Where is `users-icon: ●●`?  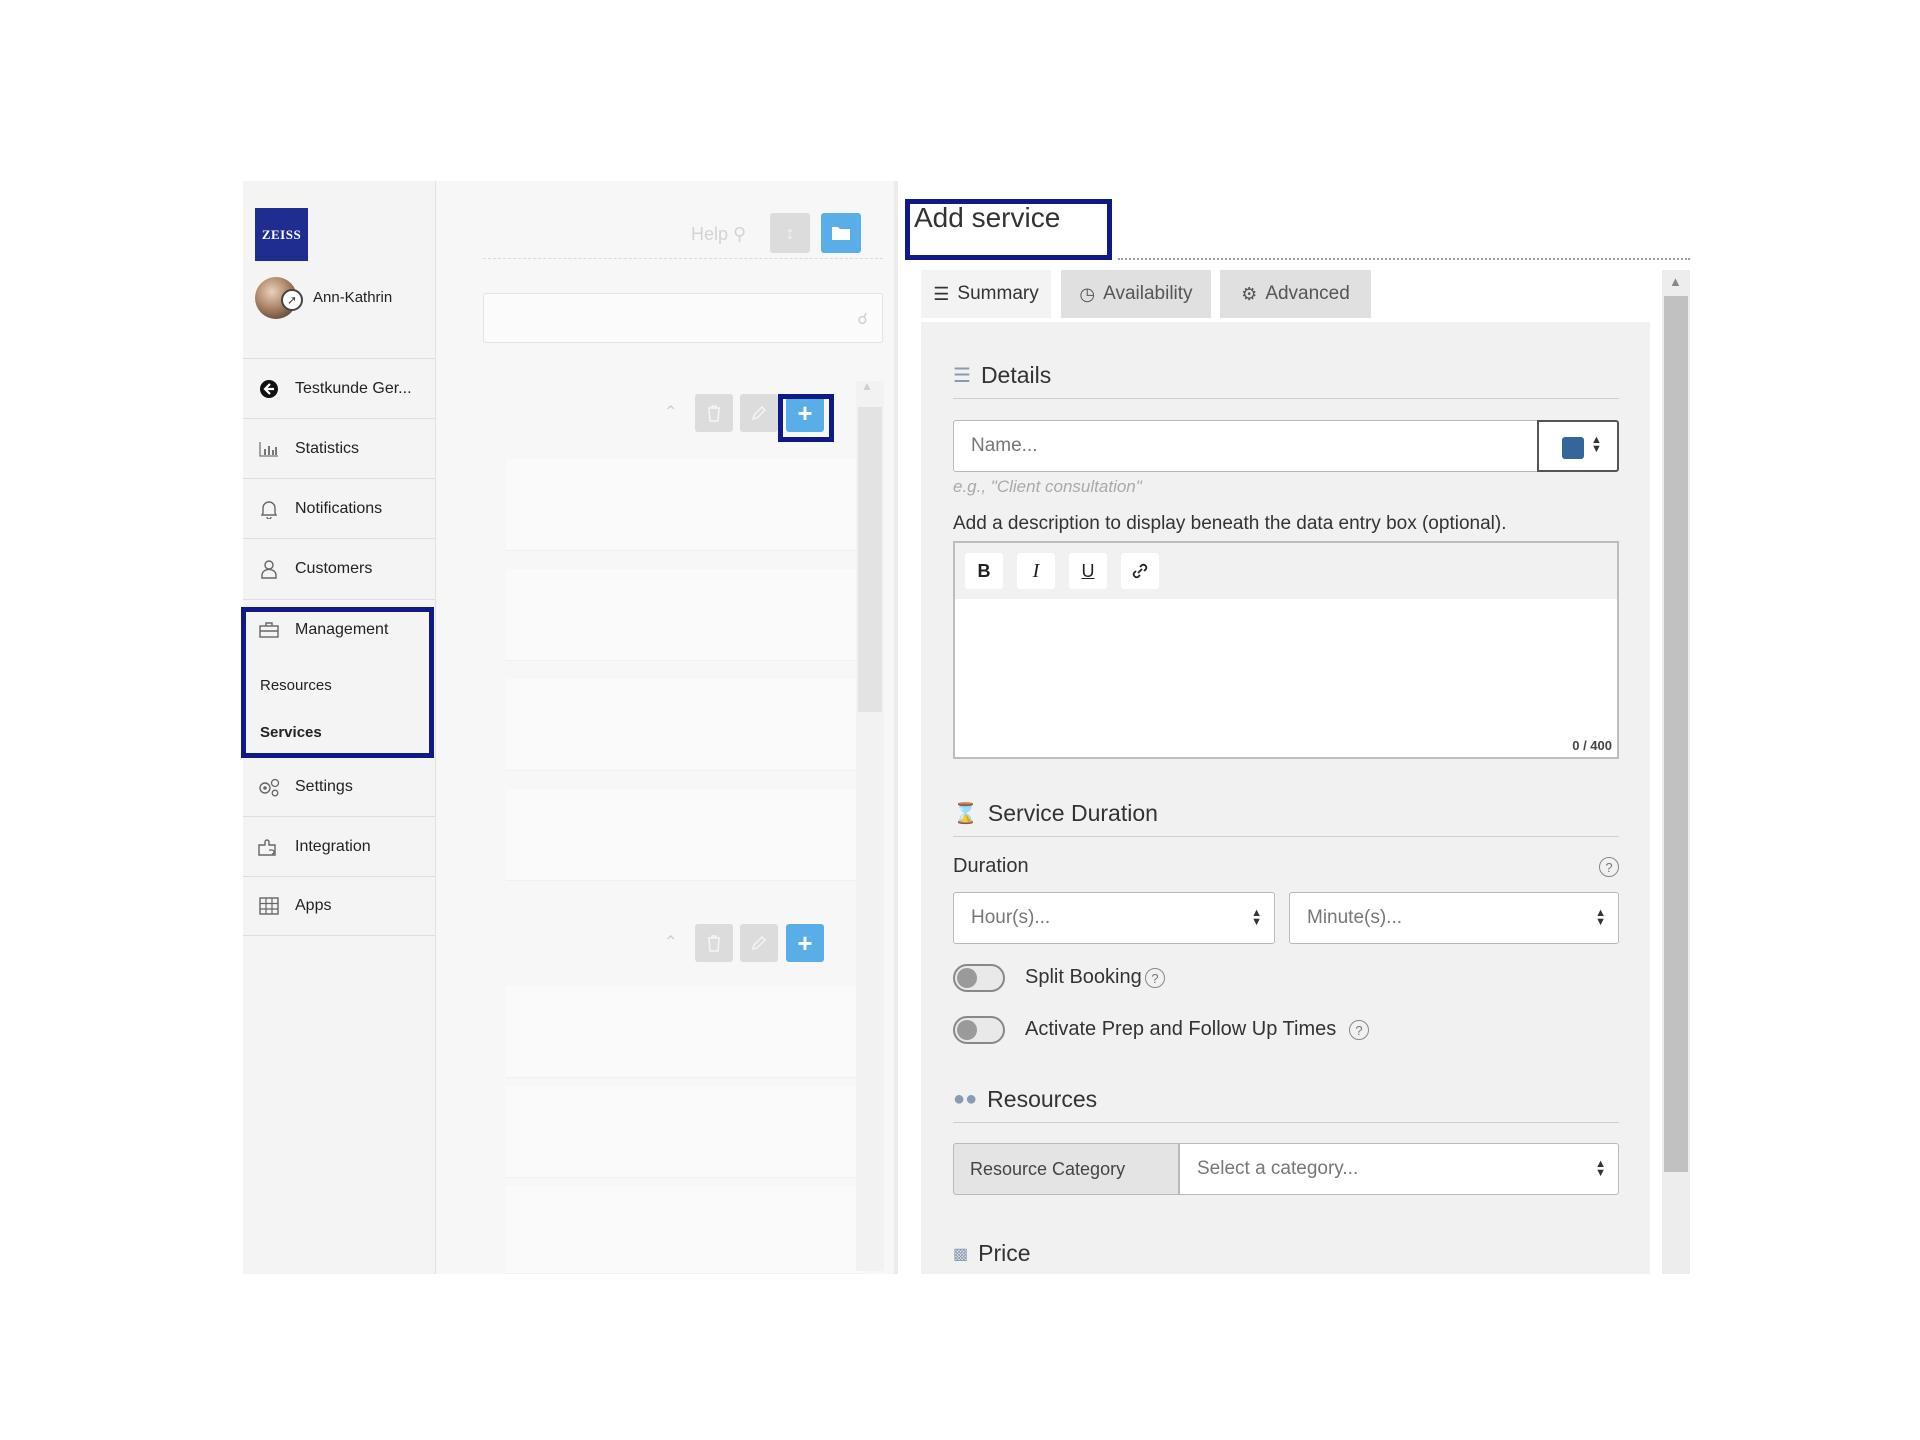
users-icon: ●● is located at coordinates (965, 1099).